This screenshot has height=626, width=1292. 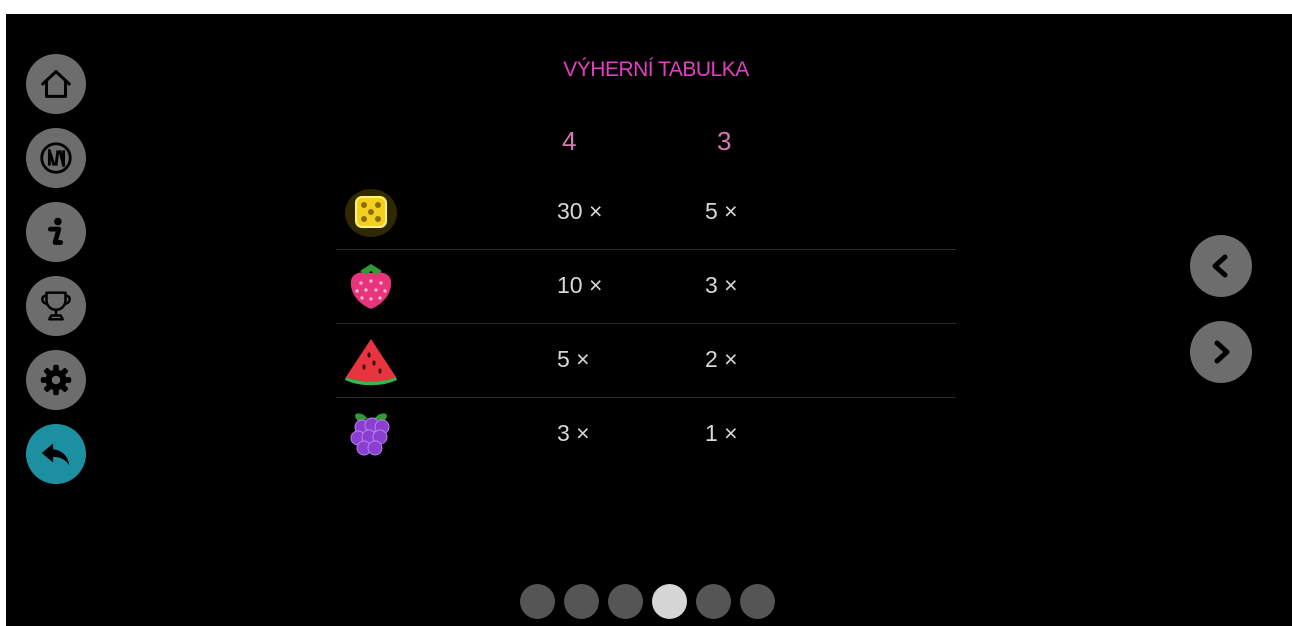 I want to click on info-button, so click(x=56, y=232).